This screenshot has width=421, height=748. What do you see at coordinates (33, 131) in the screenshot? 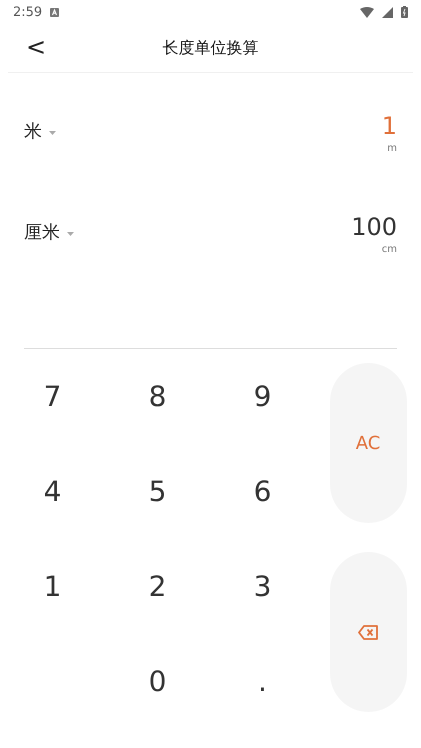
I see `unit-dropdown: 米` at bounding box center [33, 131].